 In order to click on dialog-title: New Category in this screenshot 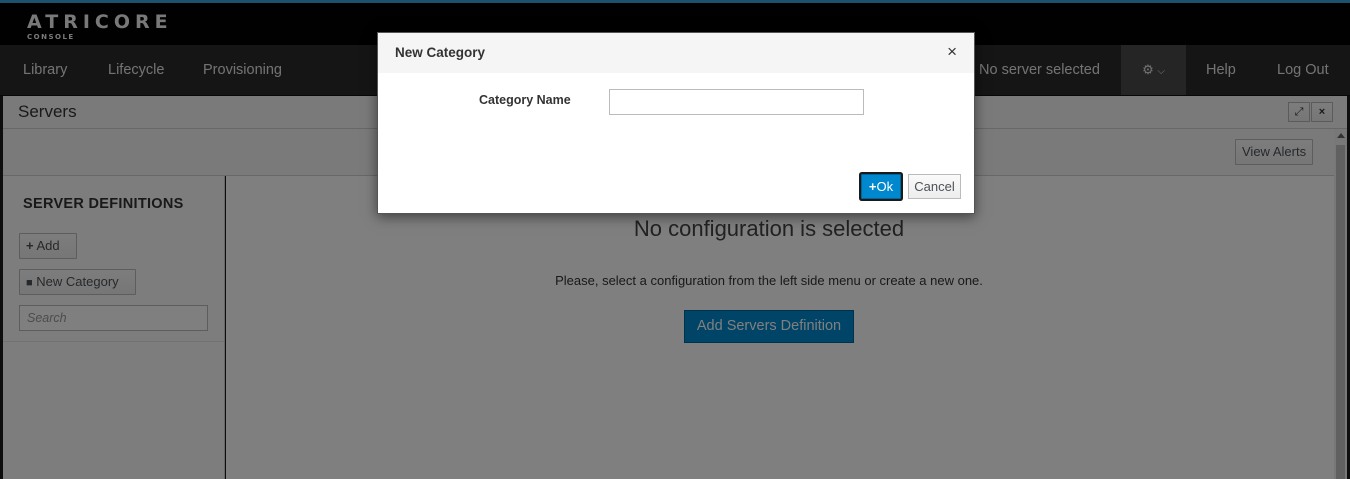, I will do `click(440, 52)`.